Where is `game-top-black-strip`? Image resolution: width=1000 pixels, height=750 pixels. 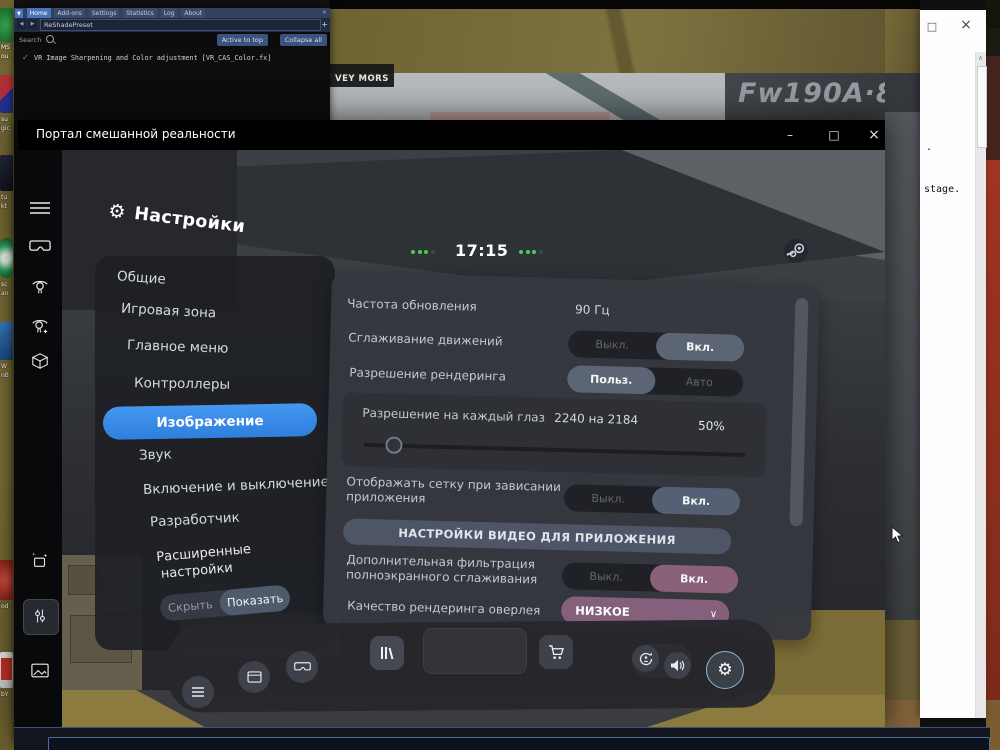
game-top-black-strip is located at coordinates (617, 4).